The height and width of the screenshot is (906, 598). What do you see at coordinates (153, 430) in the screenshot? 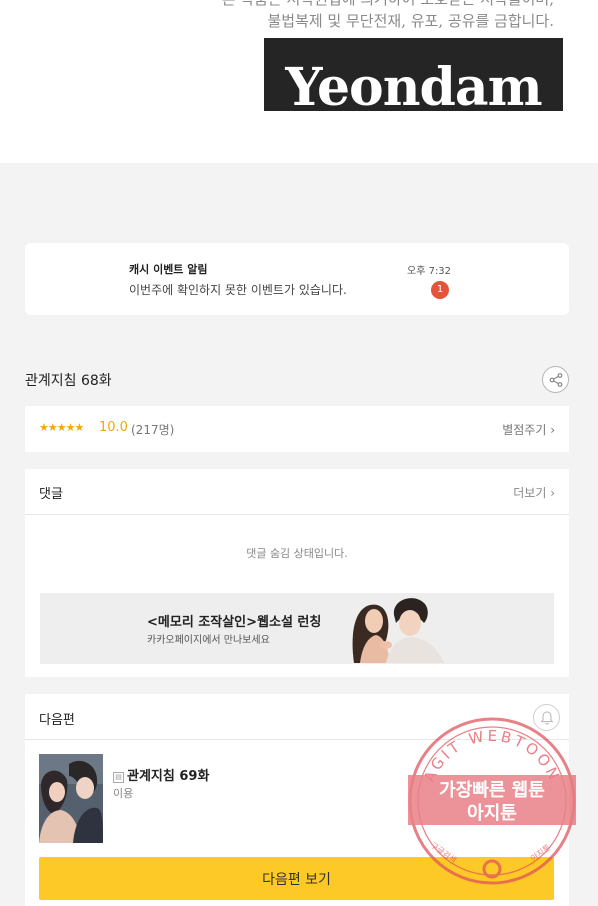
I see `rating-count: (217명)` at bounding box center [153, 430].